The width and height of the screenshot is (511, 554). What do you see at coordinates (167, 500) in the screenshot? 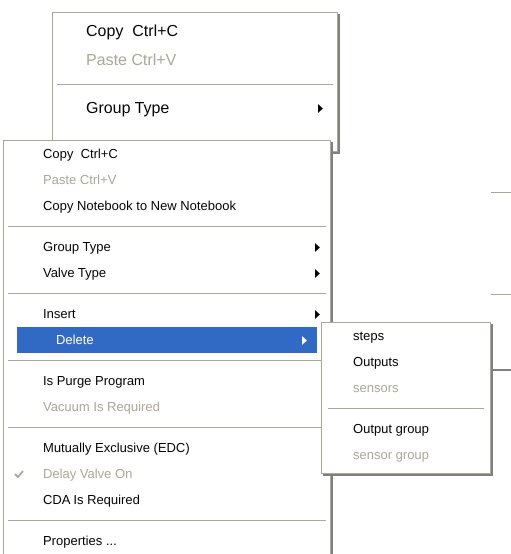
I see `menu-item: CDA Is Required` at bounding box center [167, 500].